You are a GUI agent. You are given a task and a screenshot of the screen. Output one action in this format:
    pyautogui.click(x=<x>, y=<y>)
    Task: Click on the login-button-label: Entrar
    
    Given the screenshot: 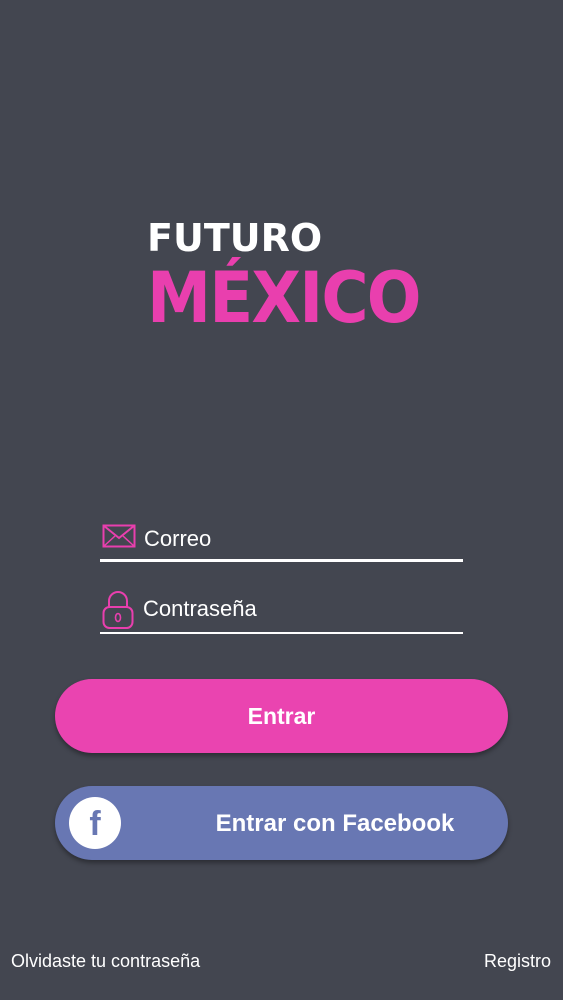 What is the action you would take?
    pyautogui.click(x=281, y=716)
    